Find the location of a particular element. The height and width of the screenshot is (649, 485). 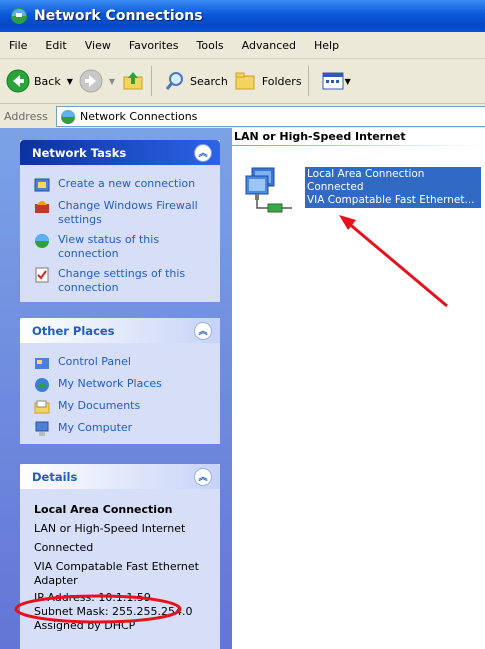

annotation-ellipse-icon is located at coordinates (98, 609).